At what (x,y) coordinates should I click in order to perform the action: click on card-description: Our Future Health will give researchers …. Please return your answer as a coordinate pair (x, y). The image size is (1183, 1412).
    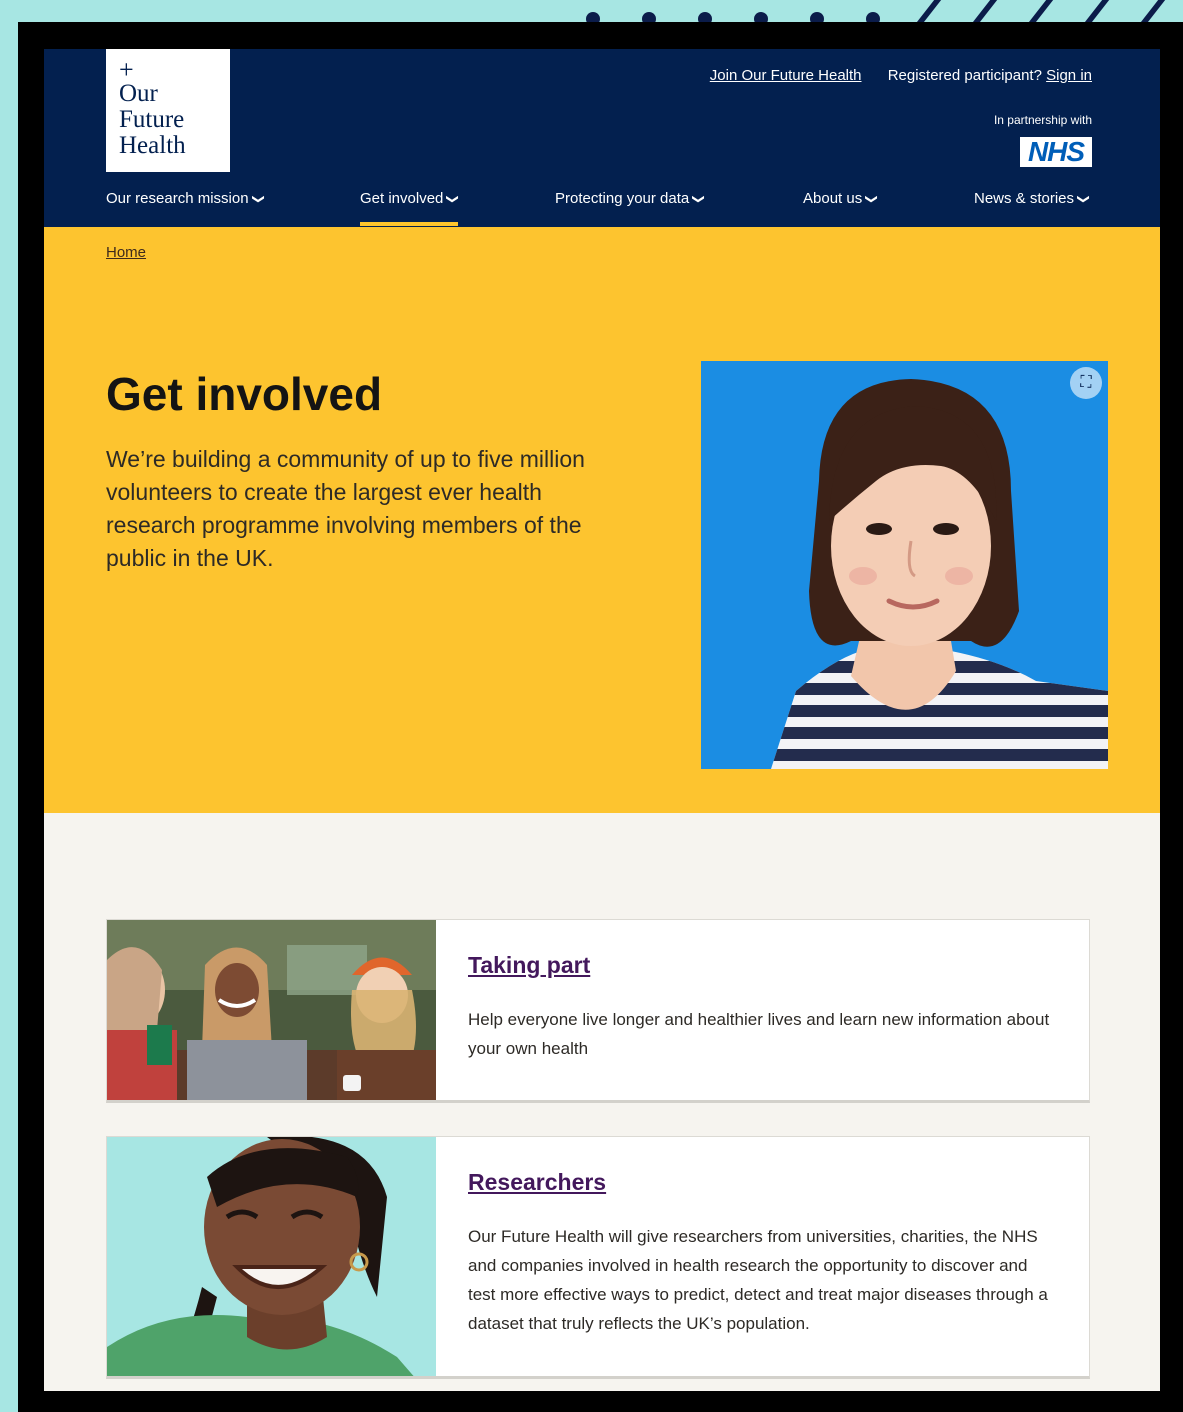
    Looking at the image, I should click on (758, 1280).